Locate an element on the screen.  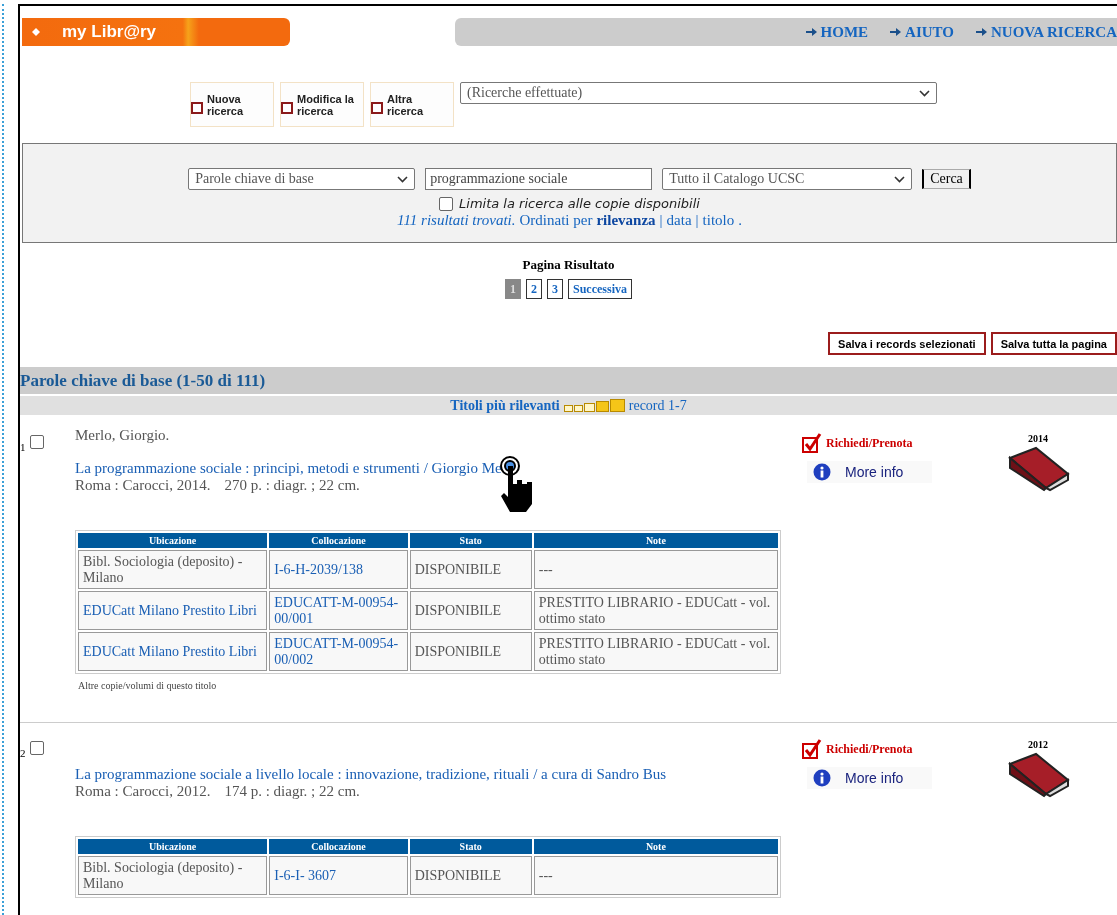
sort-link: titolo is located at coordinates (718, 220).